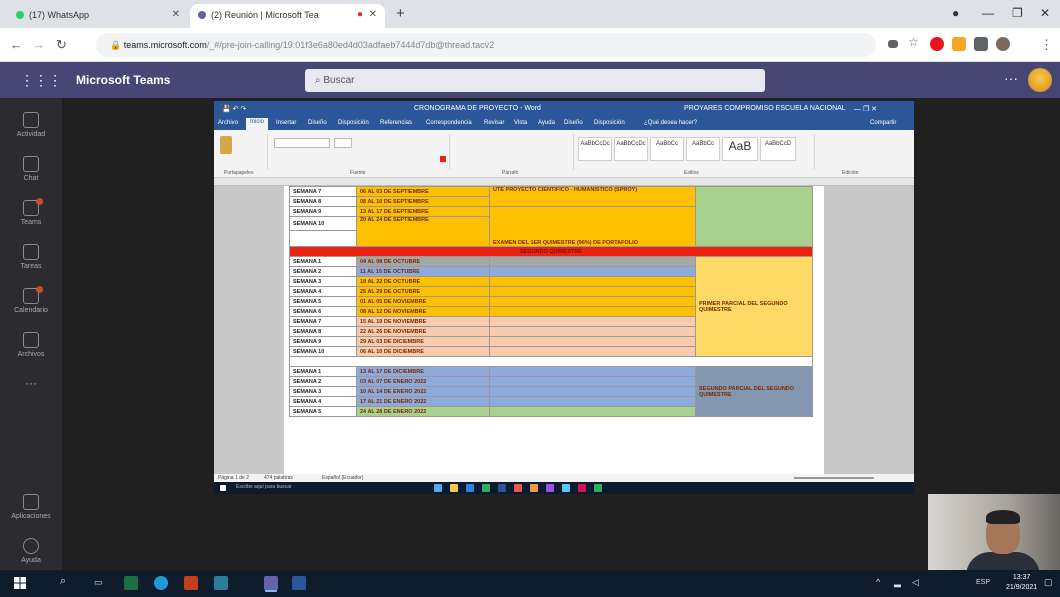 The height and width of the screenshot is (597, 1060). Describe the element at coordinates (834, 478) in the screenshot. I see `zoom-slider` at that location.